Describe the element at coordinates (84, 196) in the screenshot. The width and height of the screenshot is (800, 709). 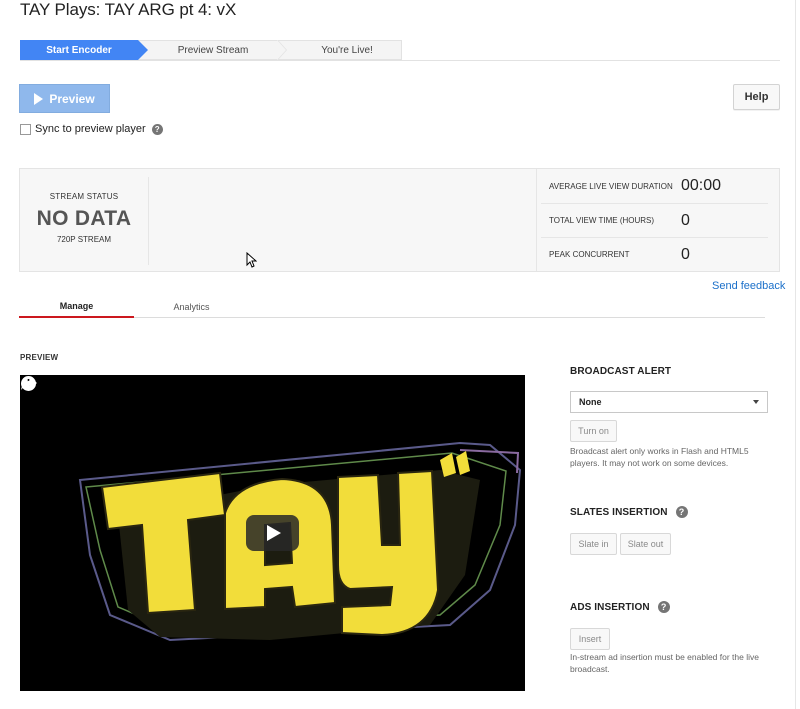
I see `stream-status-label: STREAM STATUS` at that location.